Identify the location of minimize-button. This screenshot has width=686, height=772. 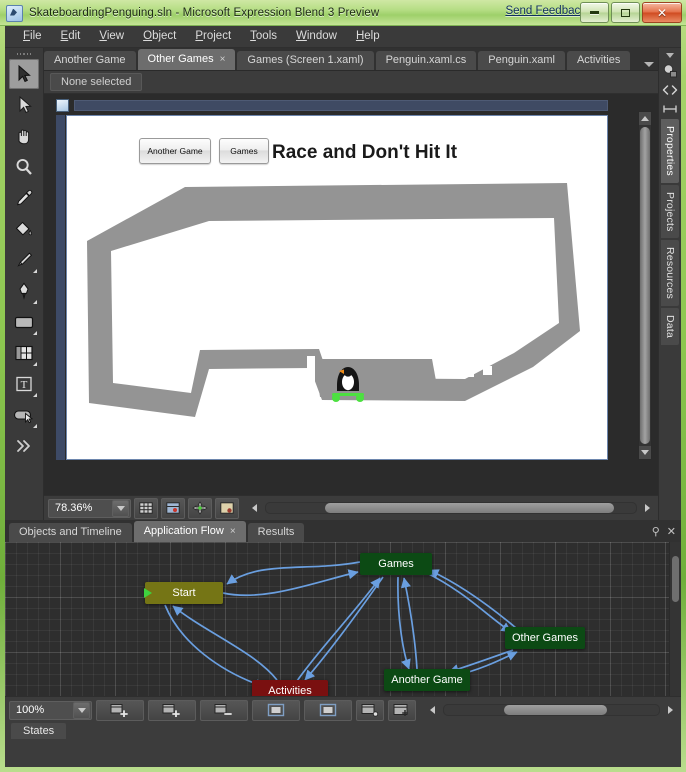
(594, 12).